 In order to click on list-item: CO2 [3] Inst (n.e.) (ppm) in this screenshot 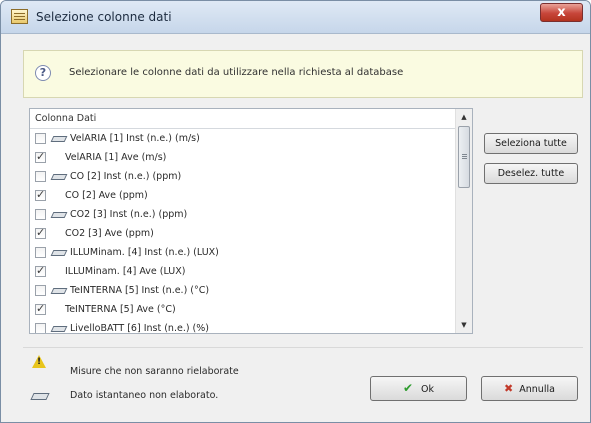, I will do `click(242, 215)`.